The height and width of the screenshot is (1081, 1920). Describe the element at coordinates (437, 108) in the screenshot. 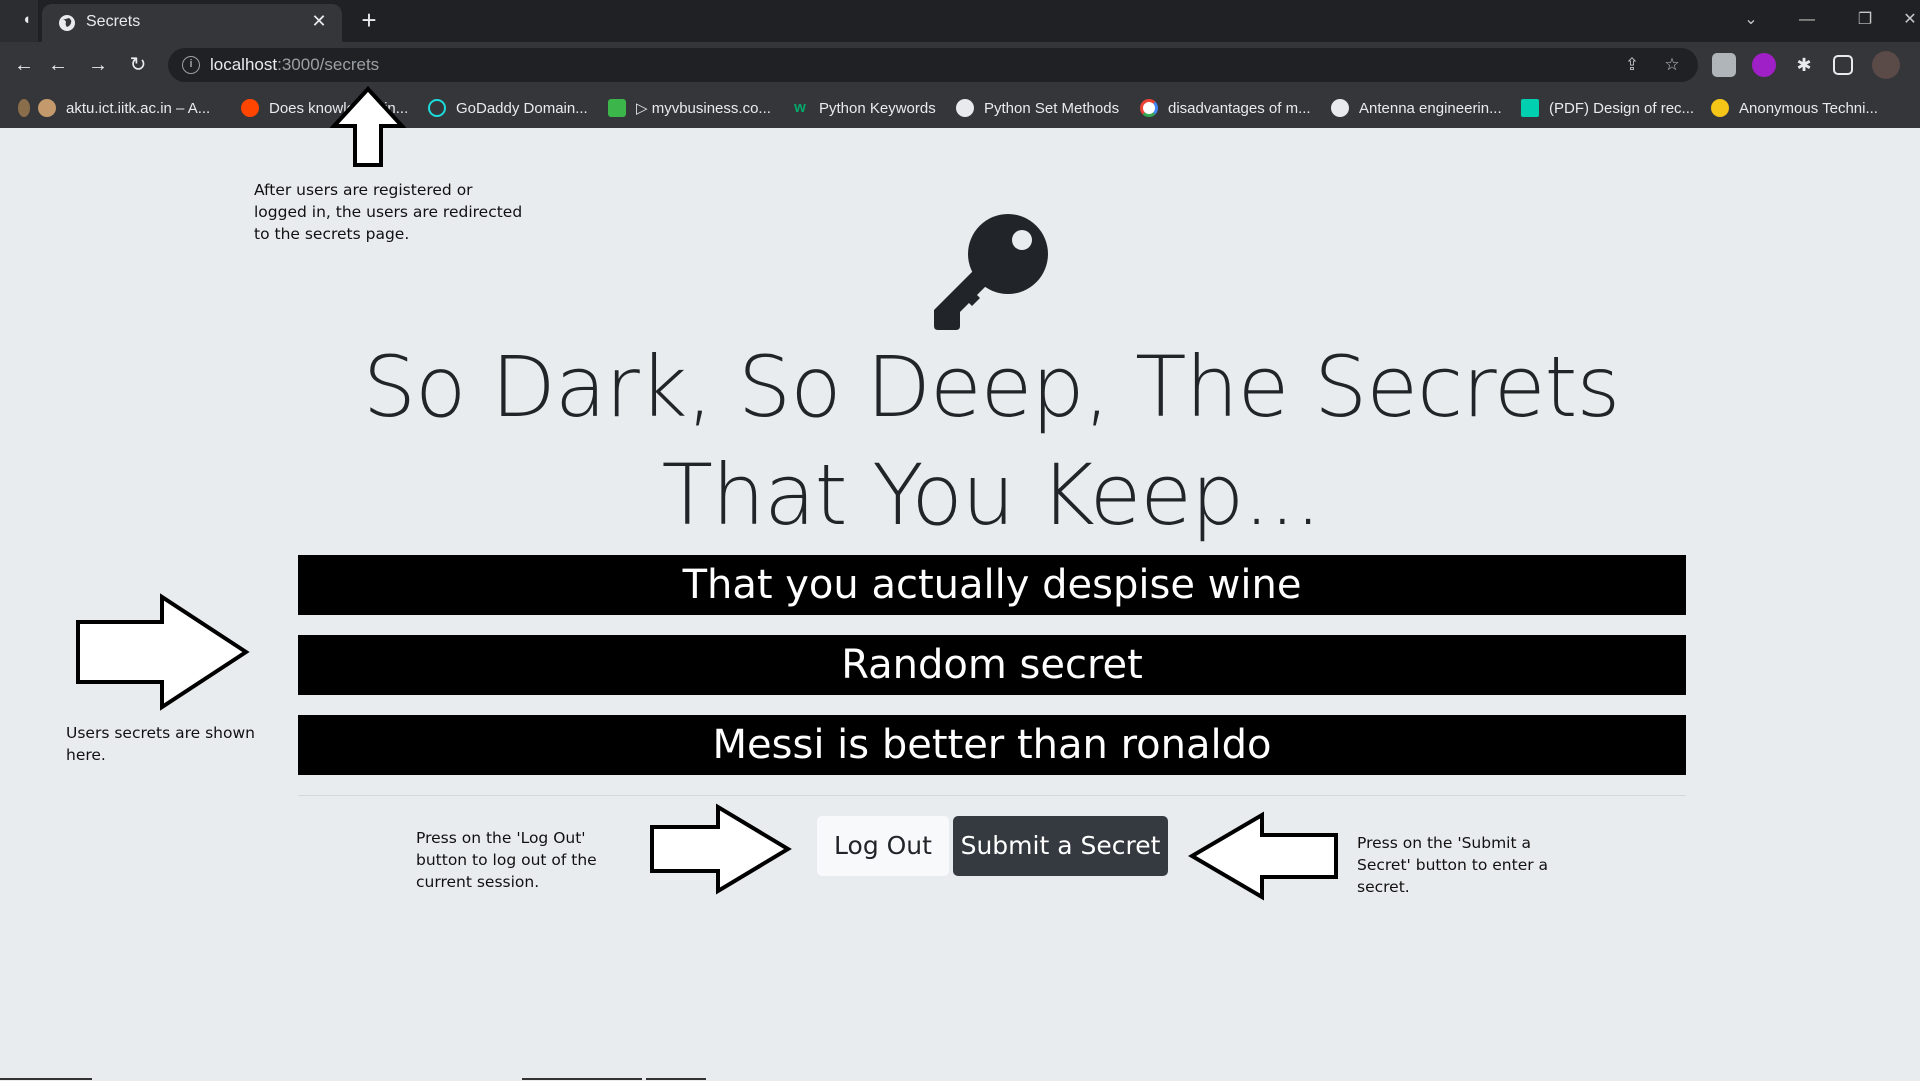

I see `godaddy-icon` at that location.